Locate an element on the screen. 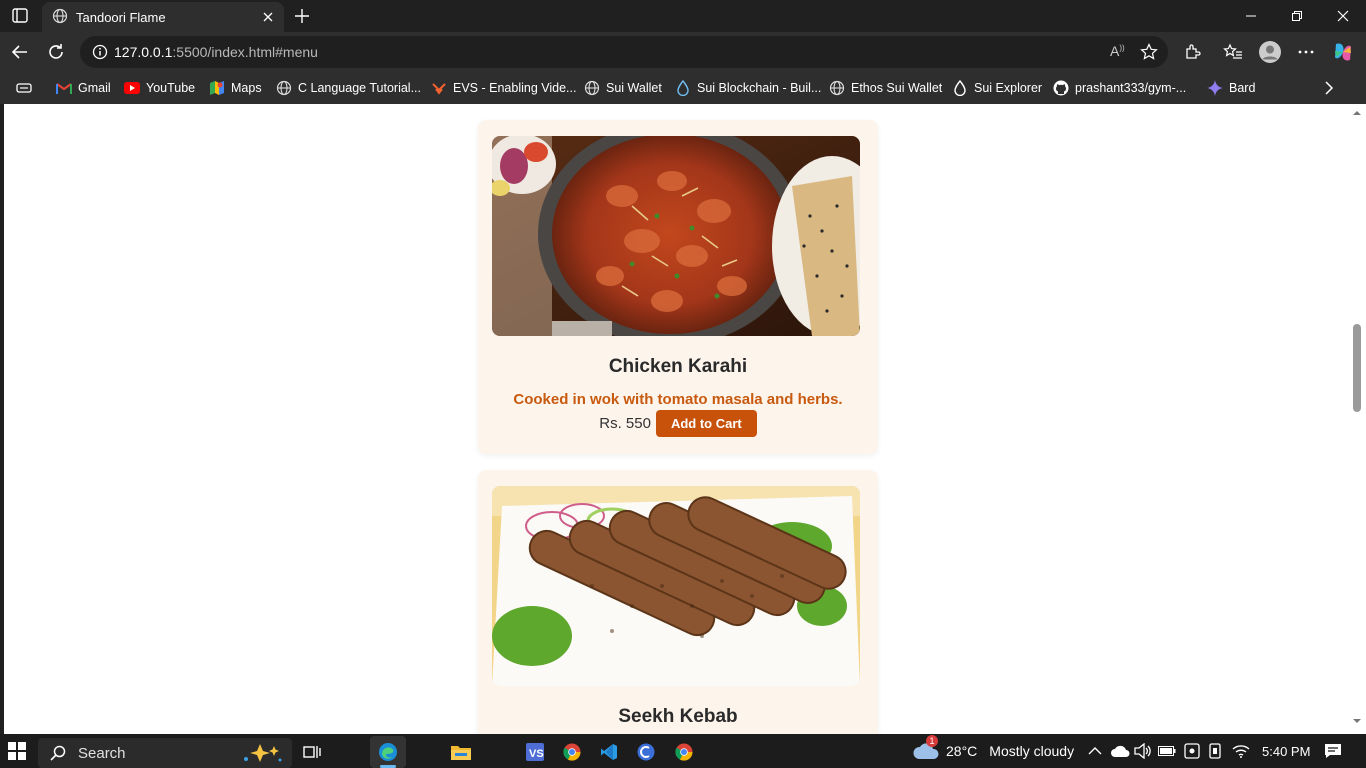 The image size is (1366, 768). bookmark-label: YouTube is located at coordinates (171, 88).